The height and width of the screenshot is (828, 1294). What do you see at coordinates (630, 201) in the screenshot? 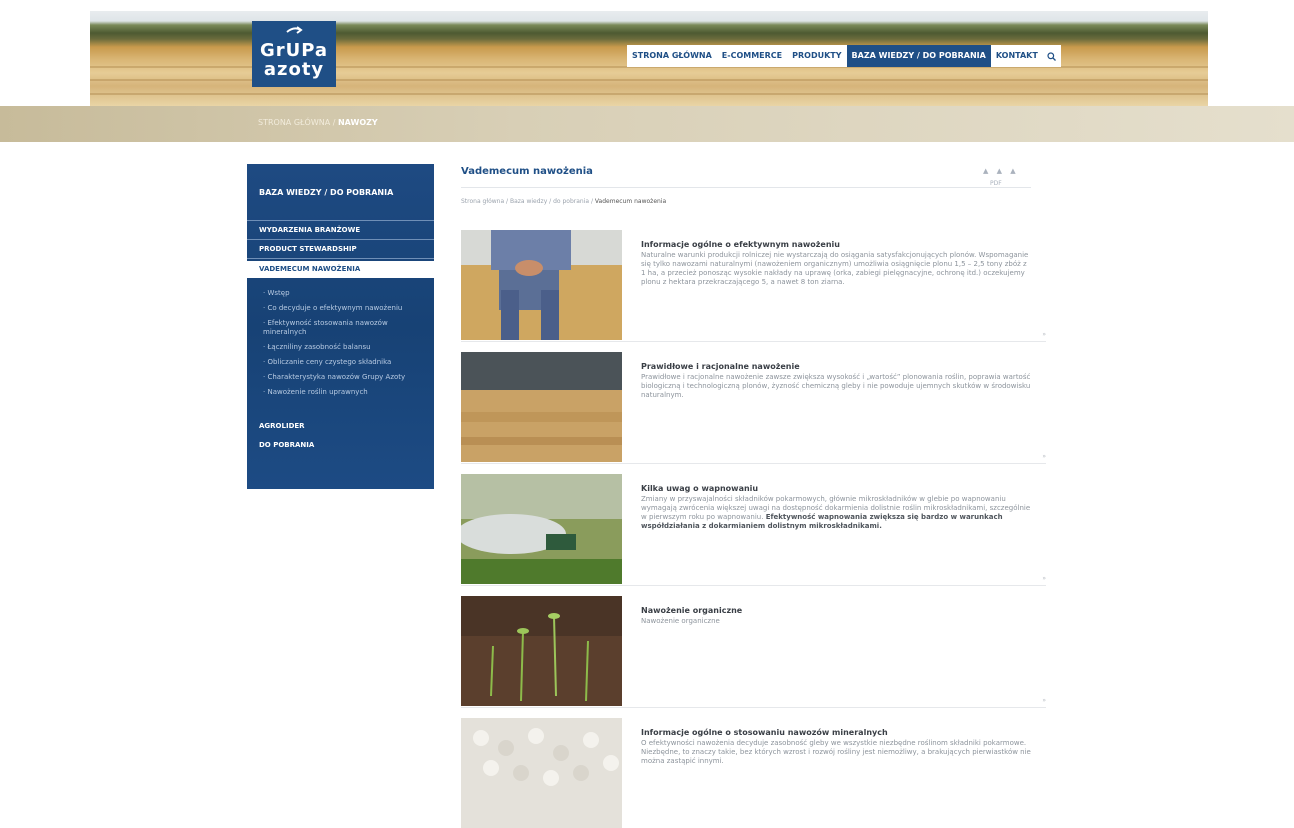
I see `content-breadcrumb-current: Vademecum nawożenia` at bounding box center [630, 201].